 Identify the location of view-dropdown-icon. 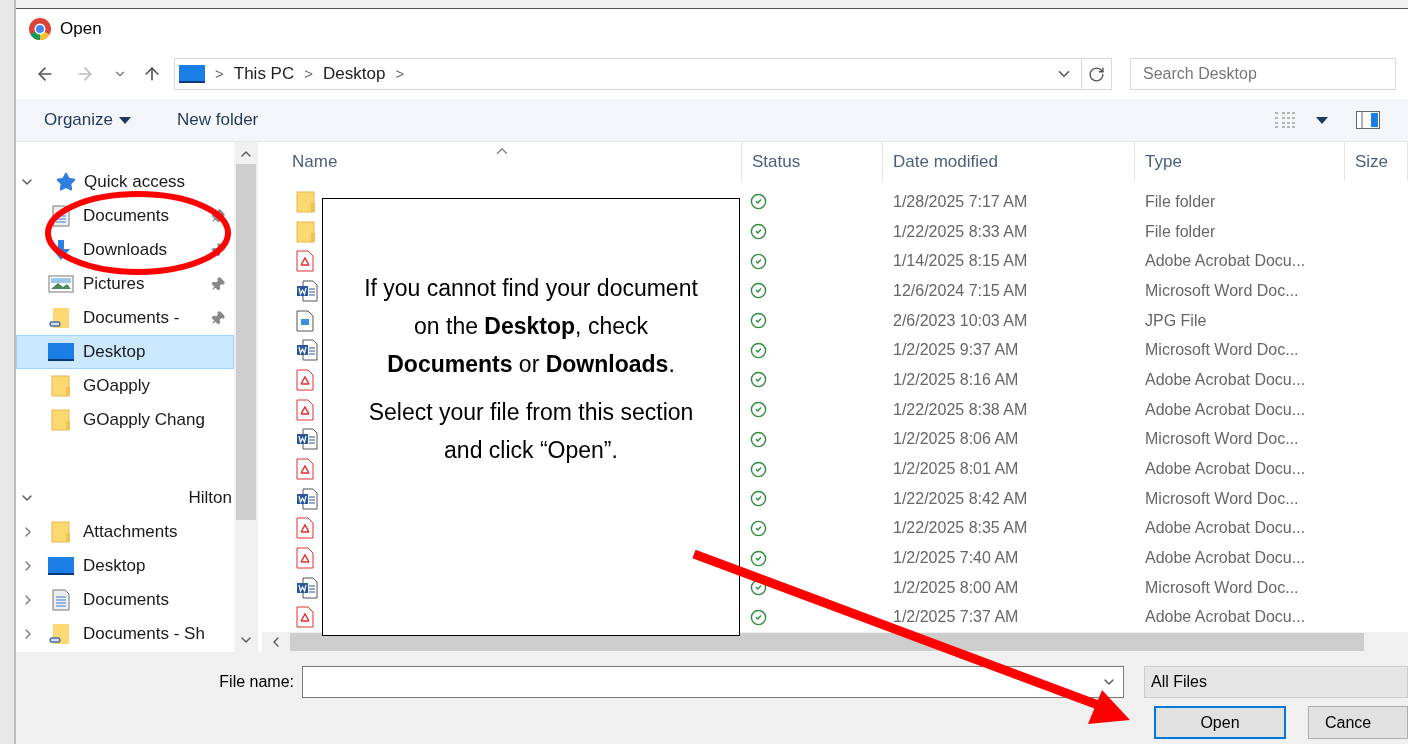
(1322, 120).